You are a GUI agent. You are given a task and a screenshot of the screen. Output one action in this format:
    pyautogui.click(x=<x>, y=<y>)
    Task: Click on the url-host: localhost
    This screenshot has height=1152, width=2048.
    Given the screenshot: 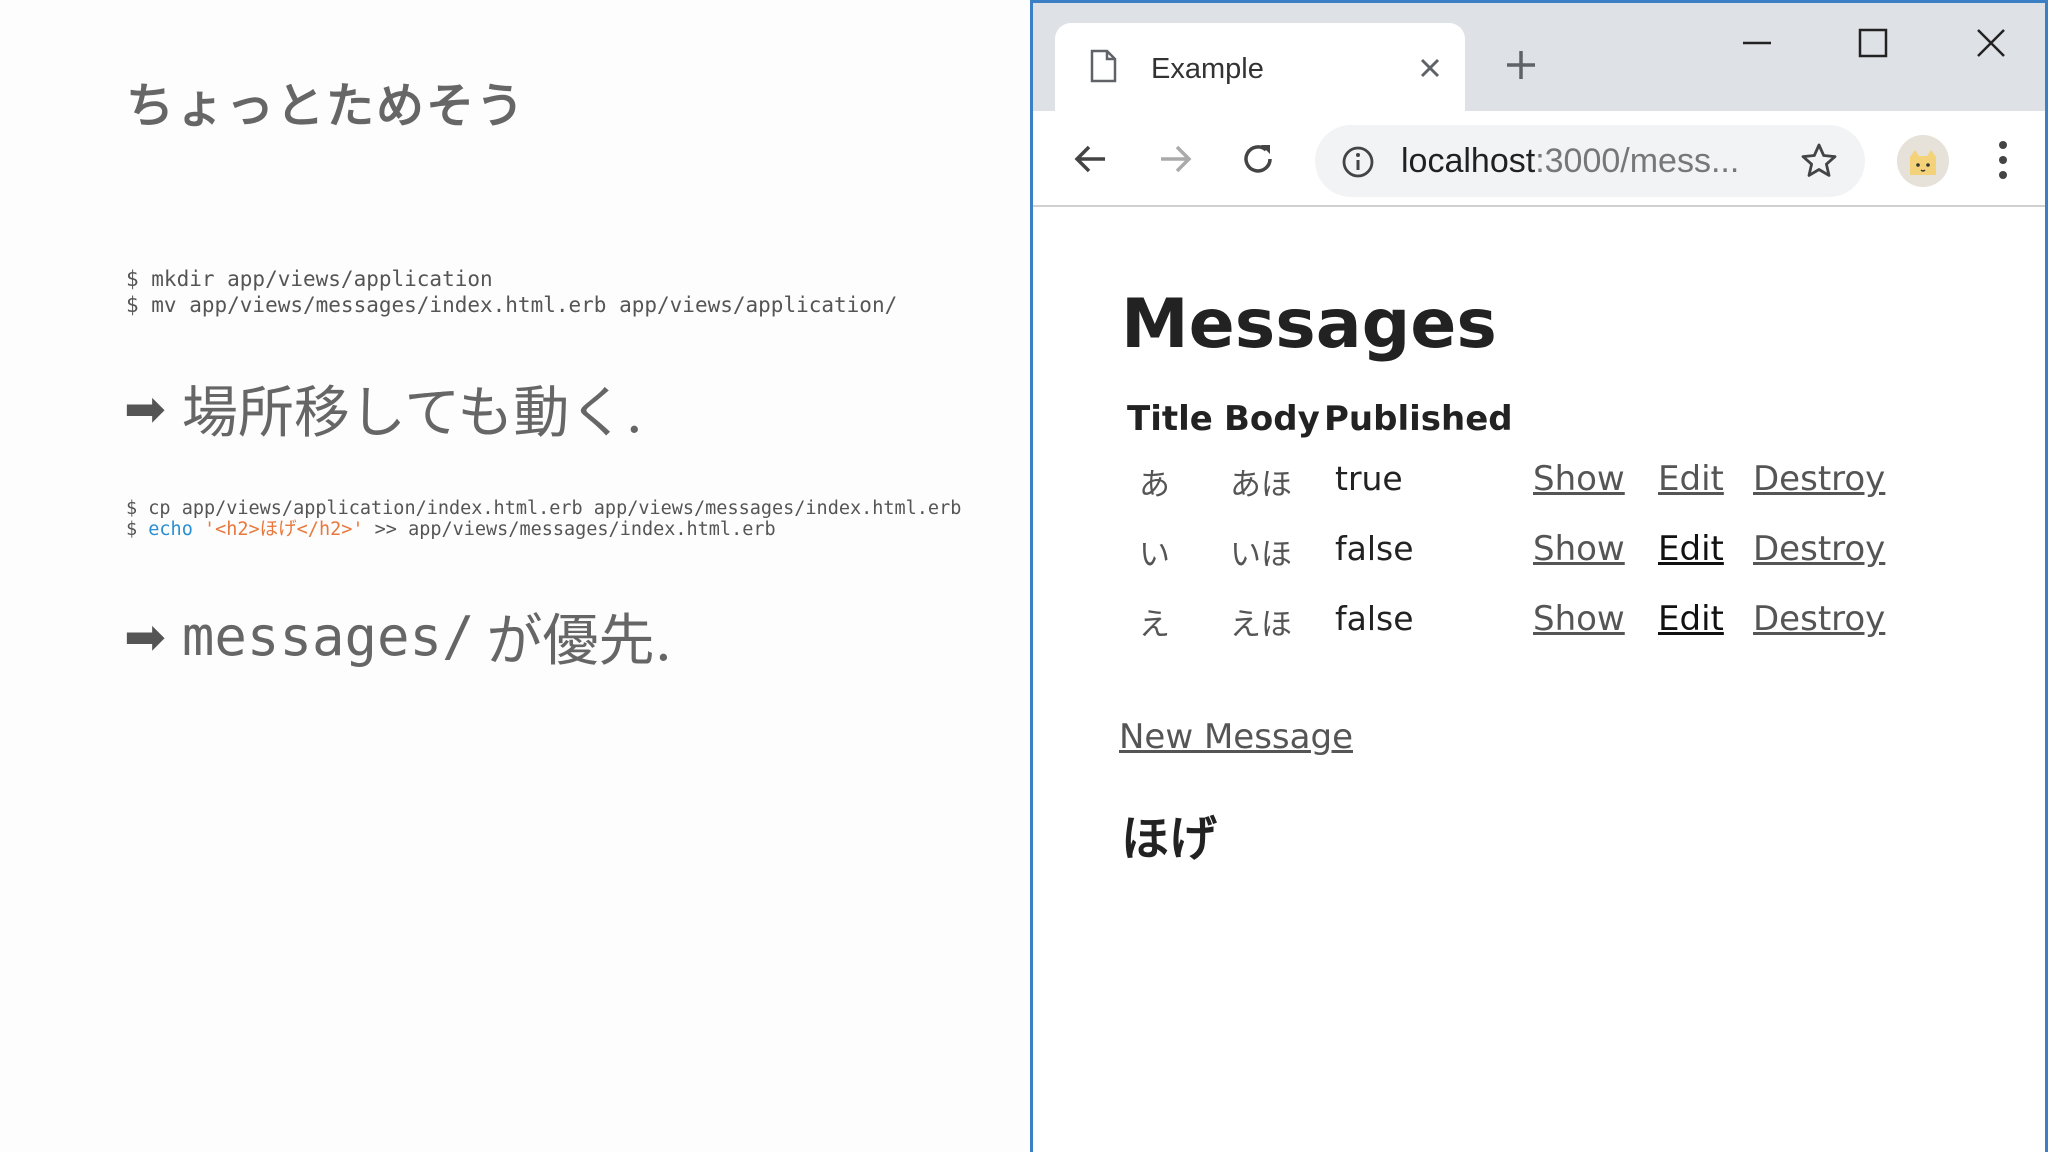 What is the action you would take?
    pyautogui.click(x=1468, y=161)
    